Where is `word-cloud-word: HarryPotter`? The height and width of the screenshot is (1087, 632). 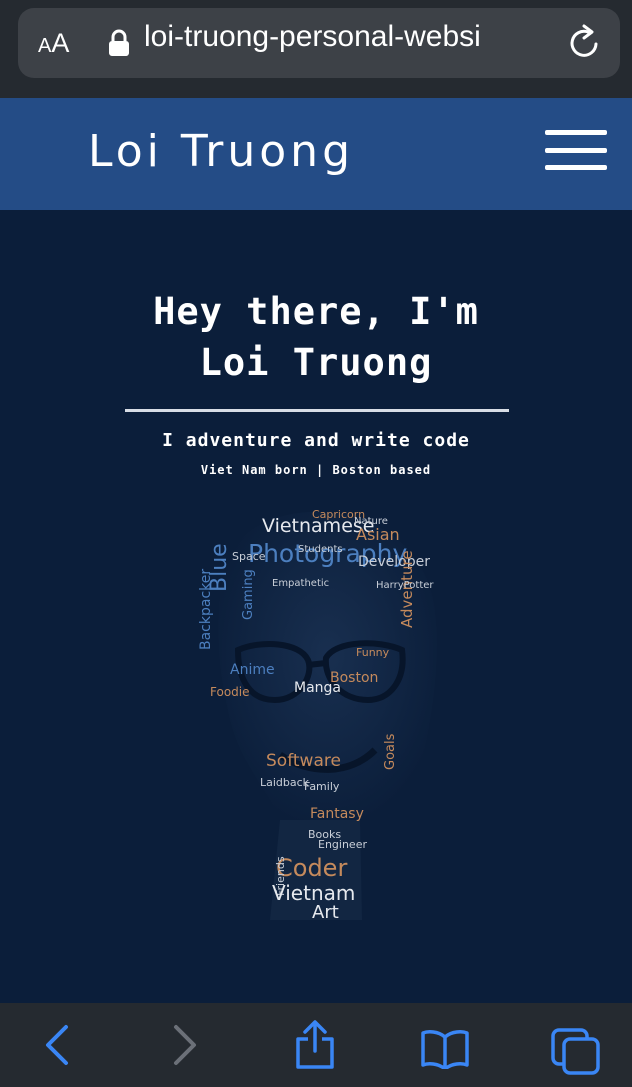 word-cloud-word: HarryPotter is located at coordinates (405, 585).